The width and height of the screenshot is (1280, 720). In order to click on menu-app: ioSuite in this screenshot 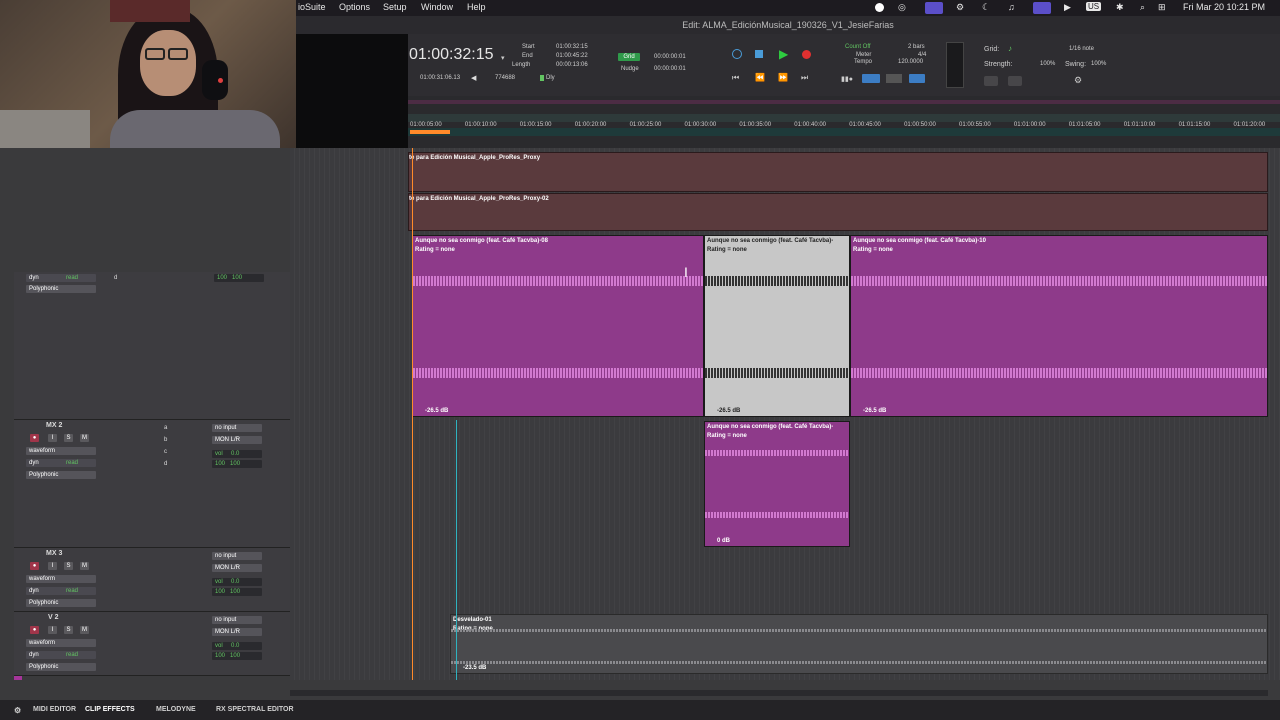, I will do `click(312, 7)`.